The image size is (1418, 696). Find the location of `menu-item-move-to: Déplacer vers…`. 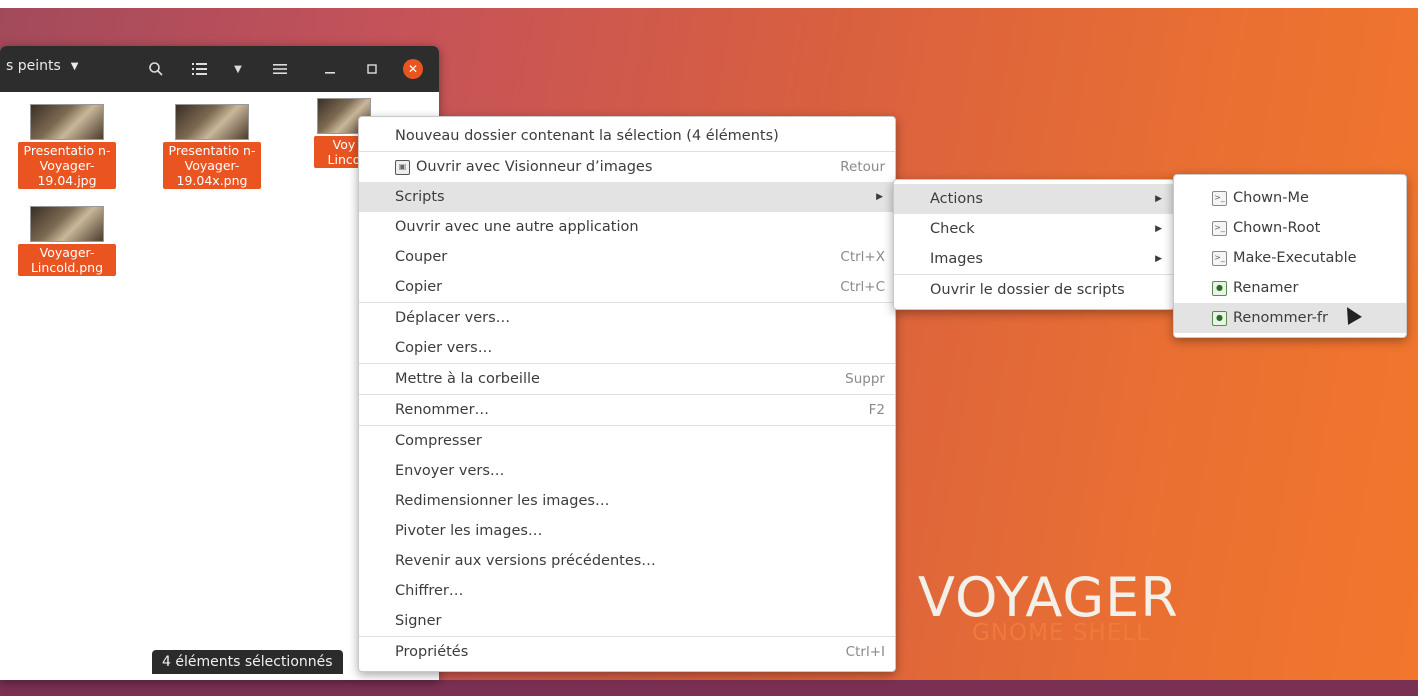

menu-item-move-to: Déplacer vers… is located at coordinates (627, 318).